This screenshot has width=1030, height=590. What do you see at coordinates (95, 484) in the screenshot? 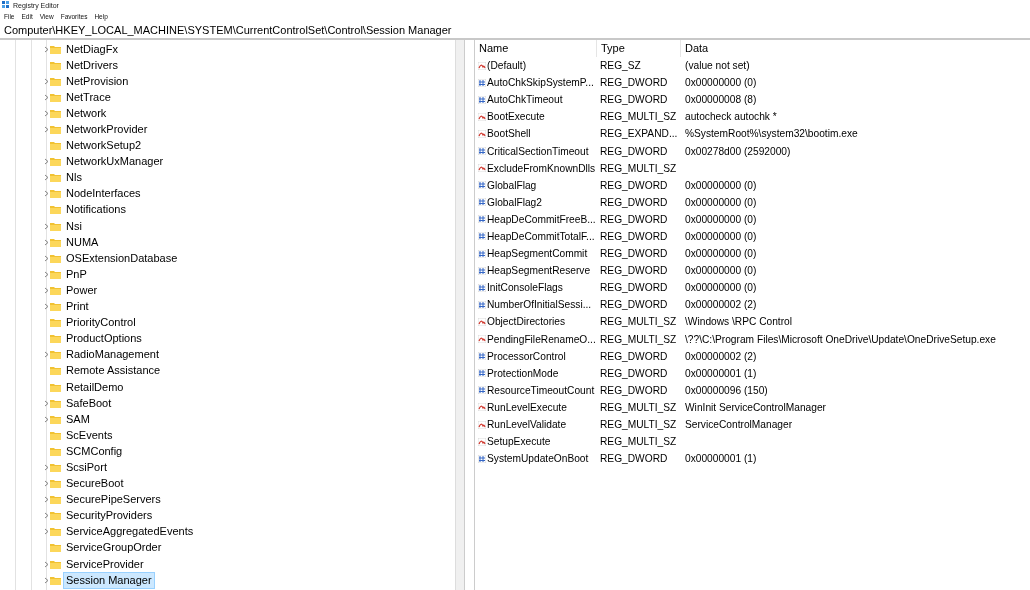
I see `tree-item: SecureBoot` at bounding box center [95, 484].